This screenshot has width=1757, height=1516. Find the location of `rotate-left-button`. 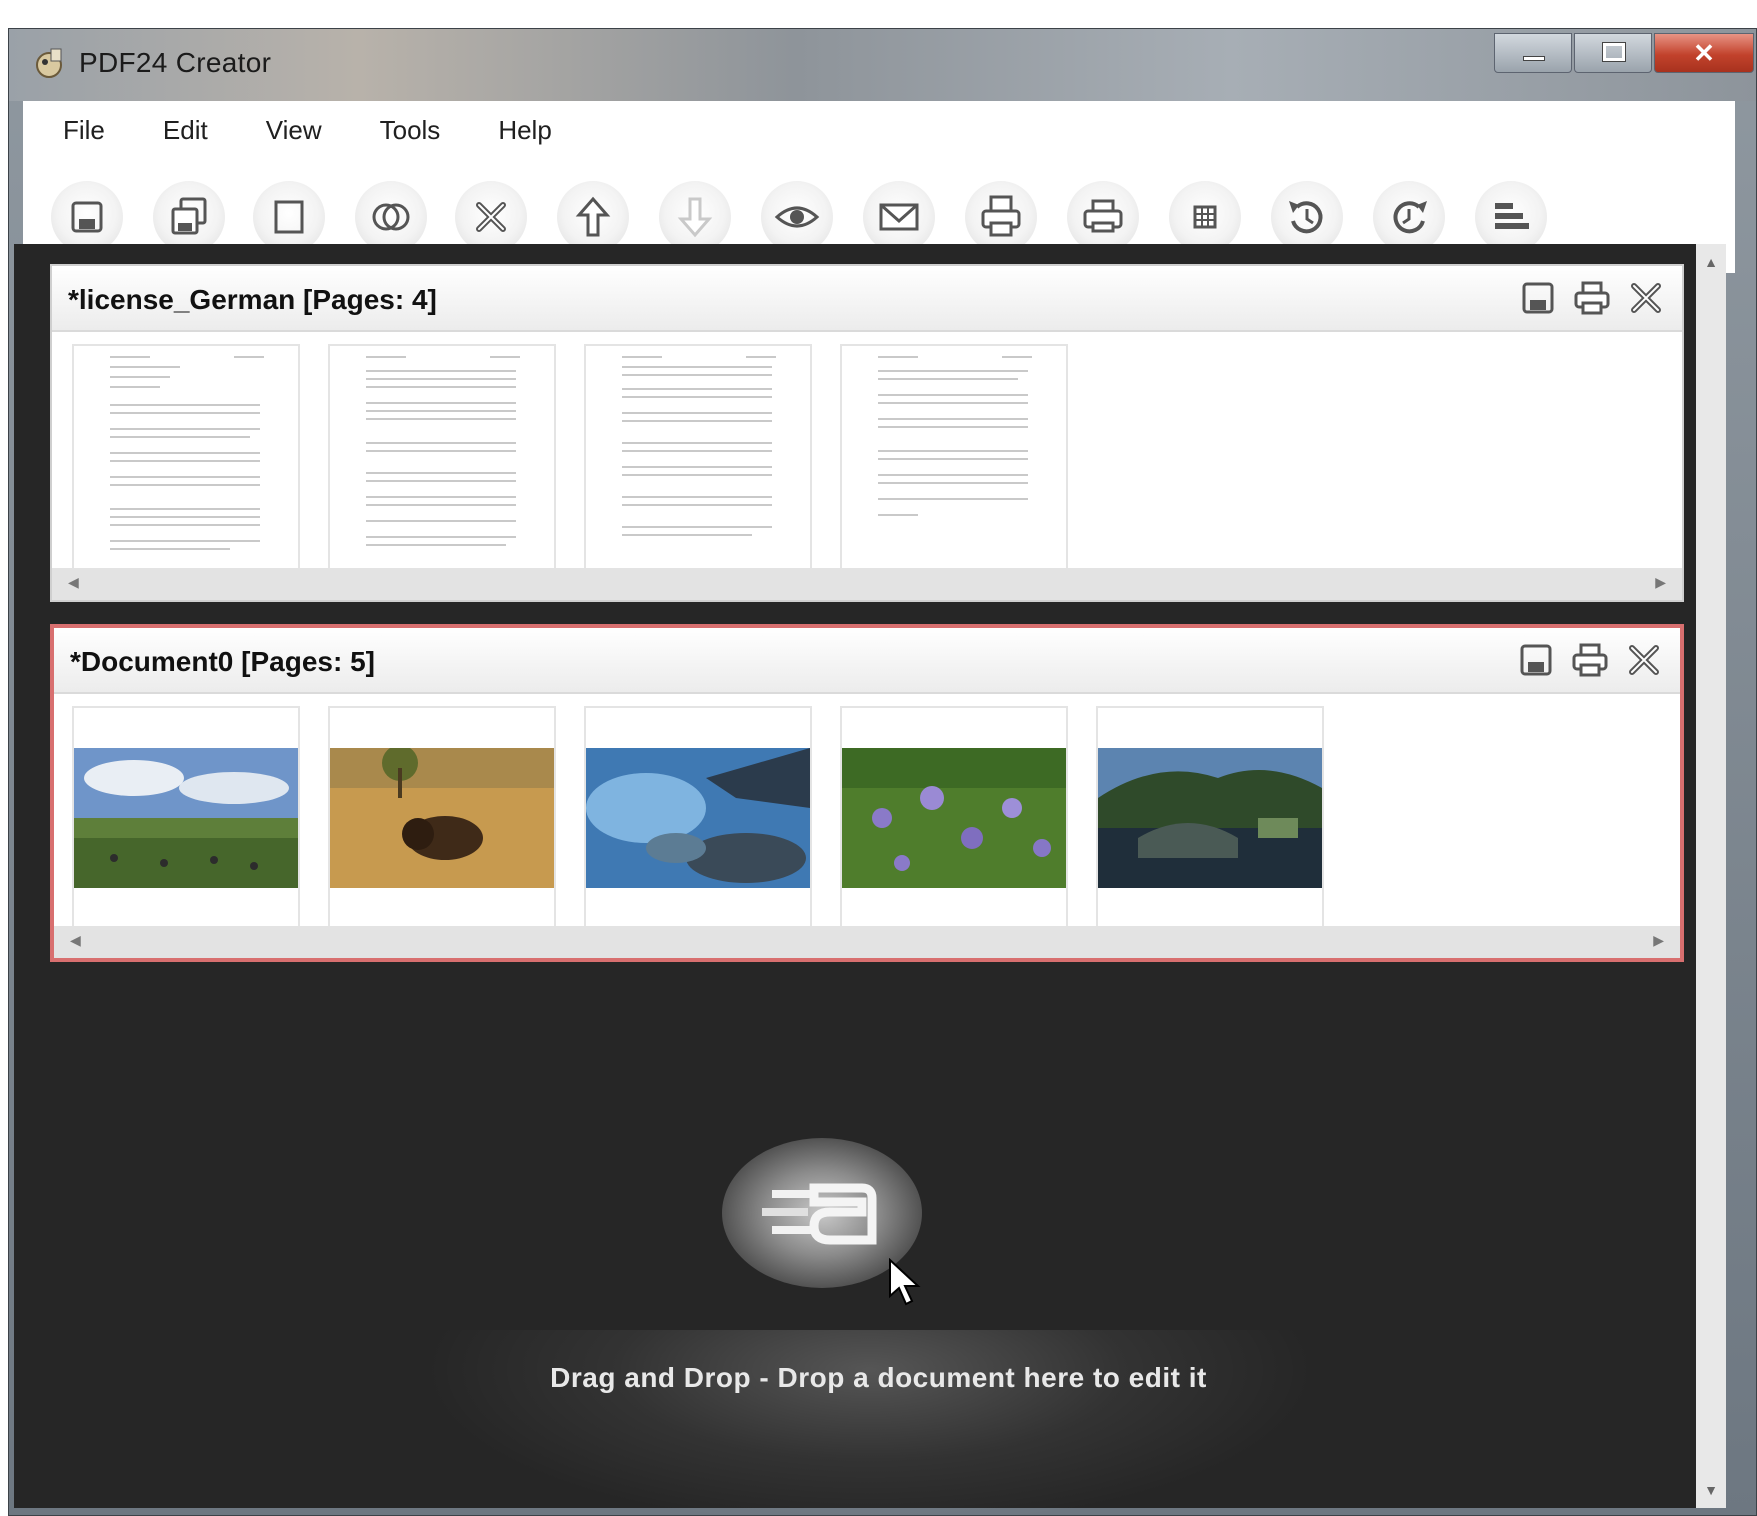

rotate-left-button is located at coordinates (1307, 217).